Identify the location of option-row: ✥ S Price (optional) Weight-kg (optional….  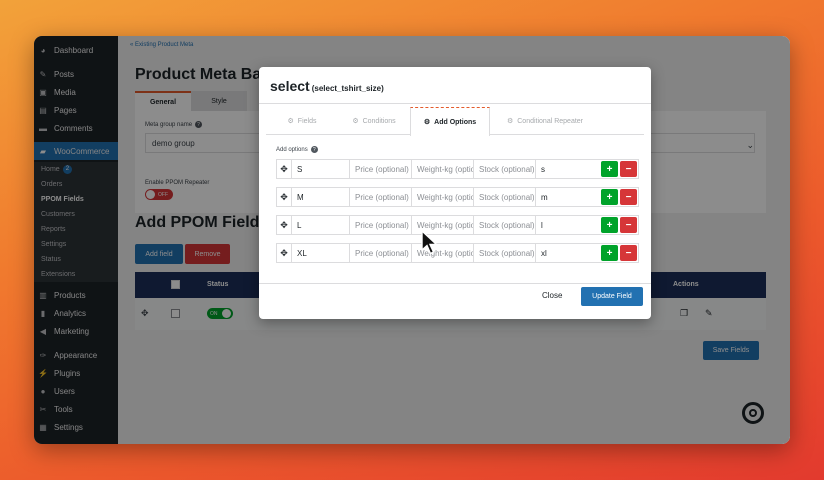
(457, 169).